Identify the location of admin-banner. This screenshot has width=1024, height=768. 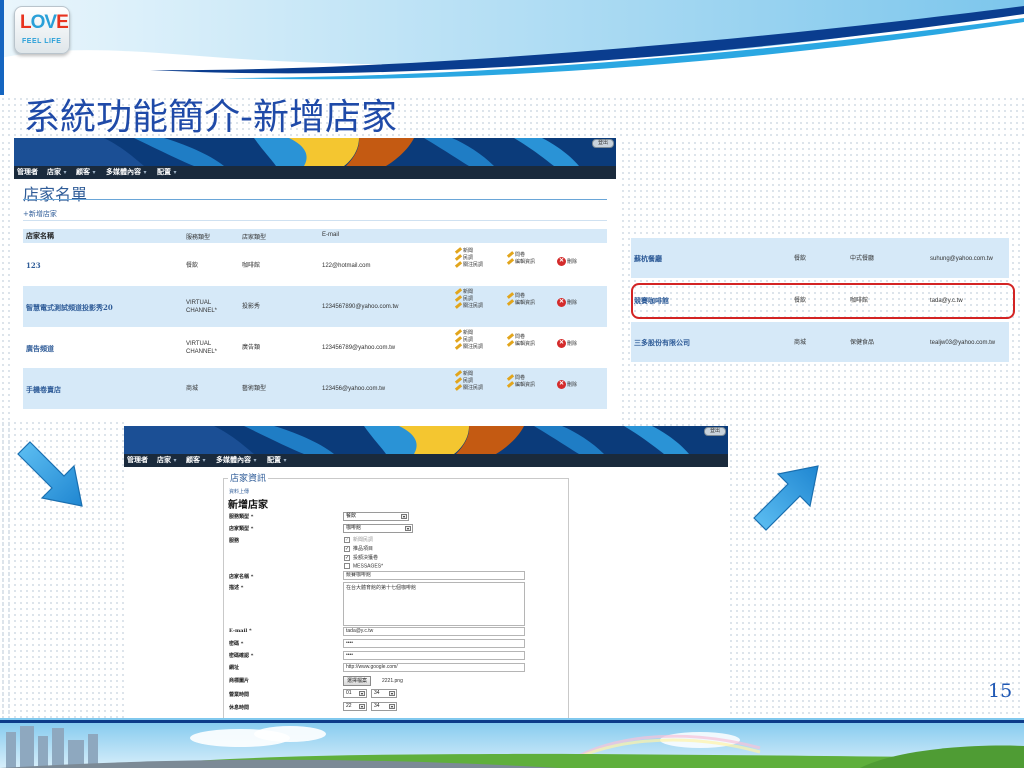
(426, 440).